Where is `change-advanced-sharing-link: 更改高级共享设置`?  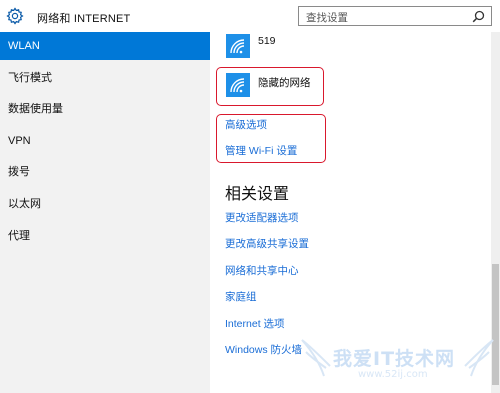
change-advanced-sharing-link: 更改高级共享设置 is located at coordinates (267, 243).